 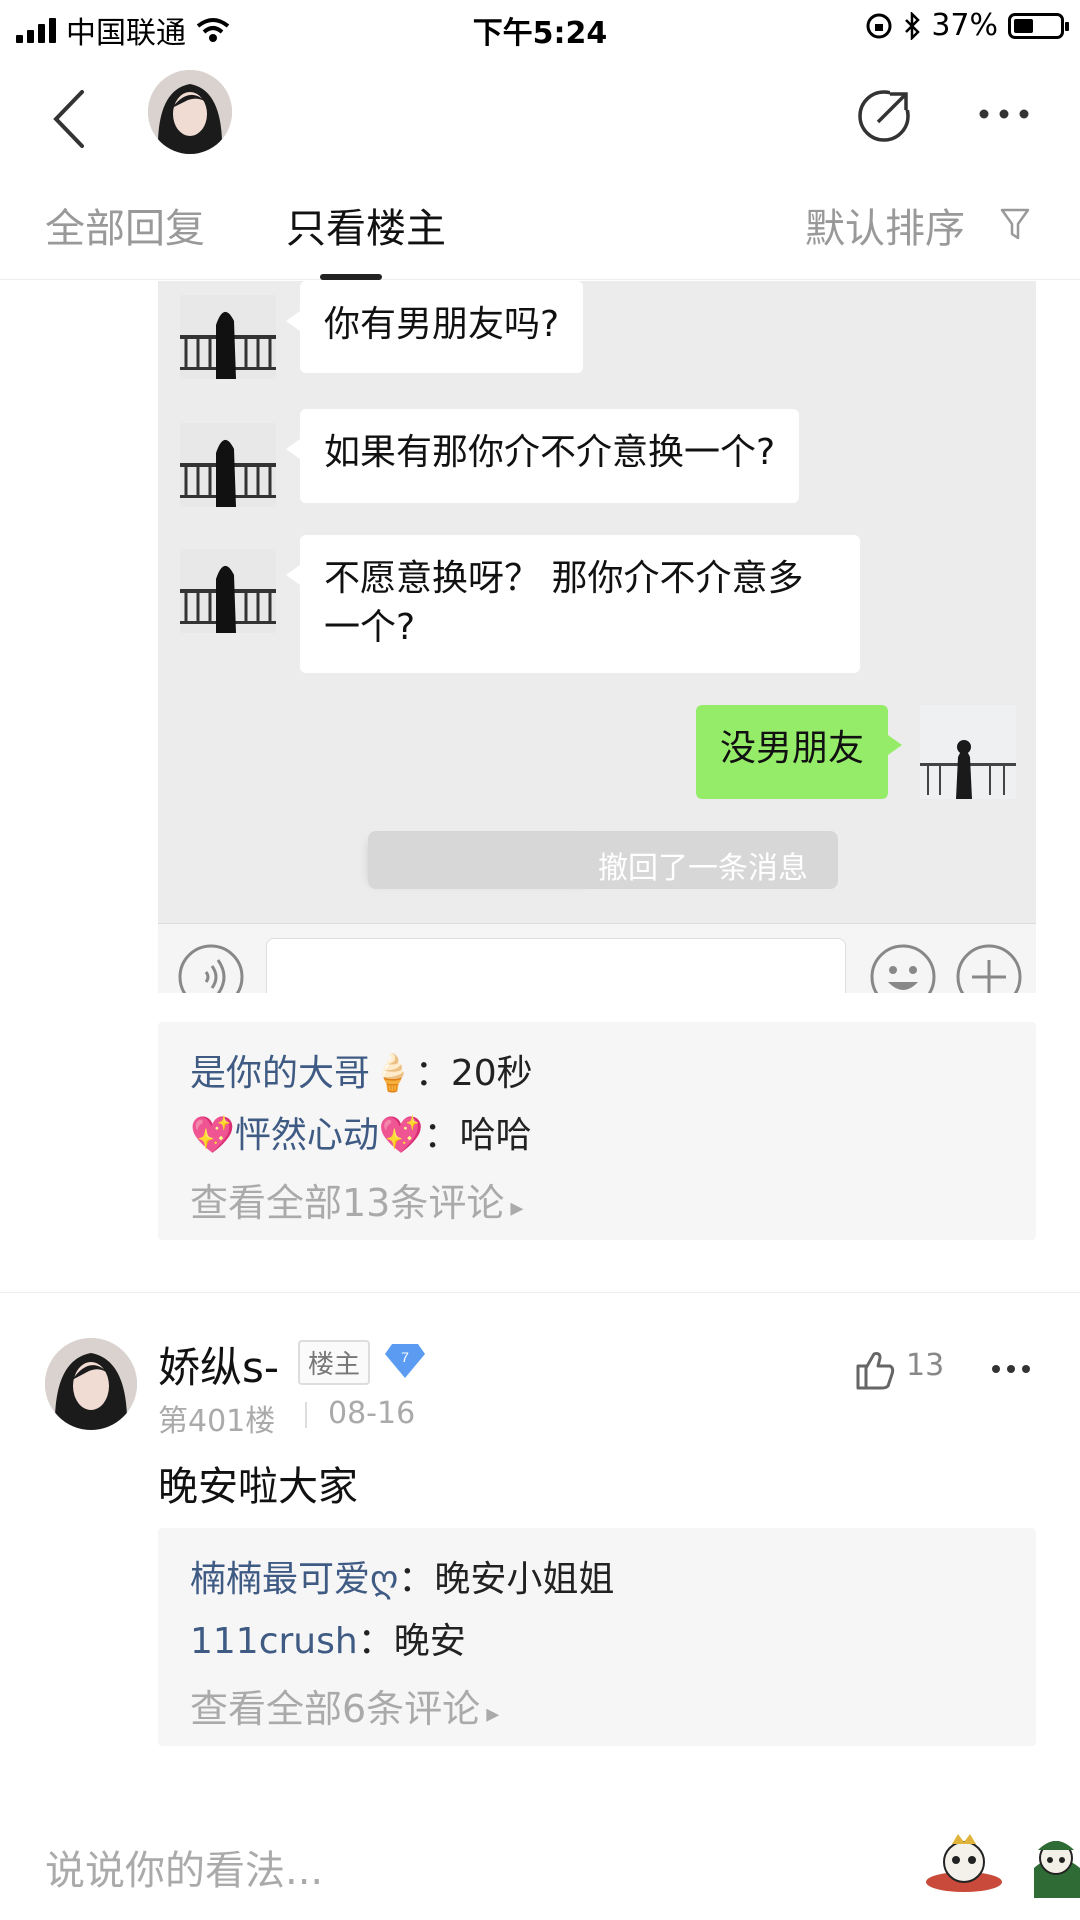 I want to click on recall-notice: 撤回了一条消息, so click(x=603, y=860).